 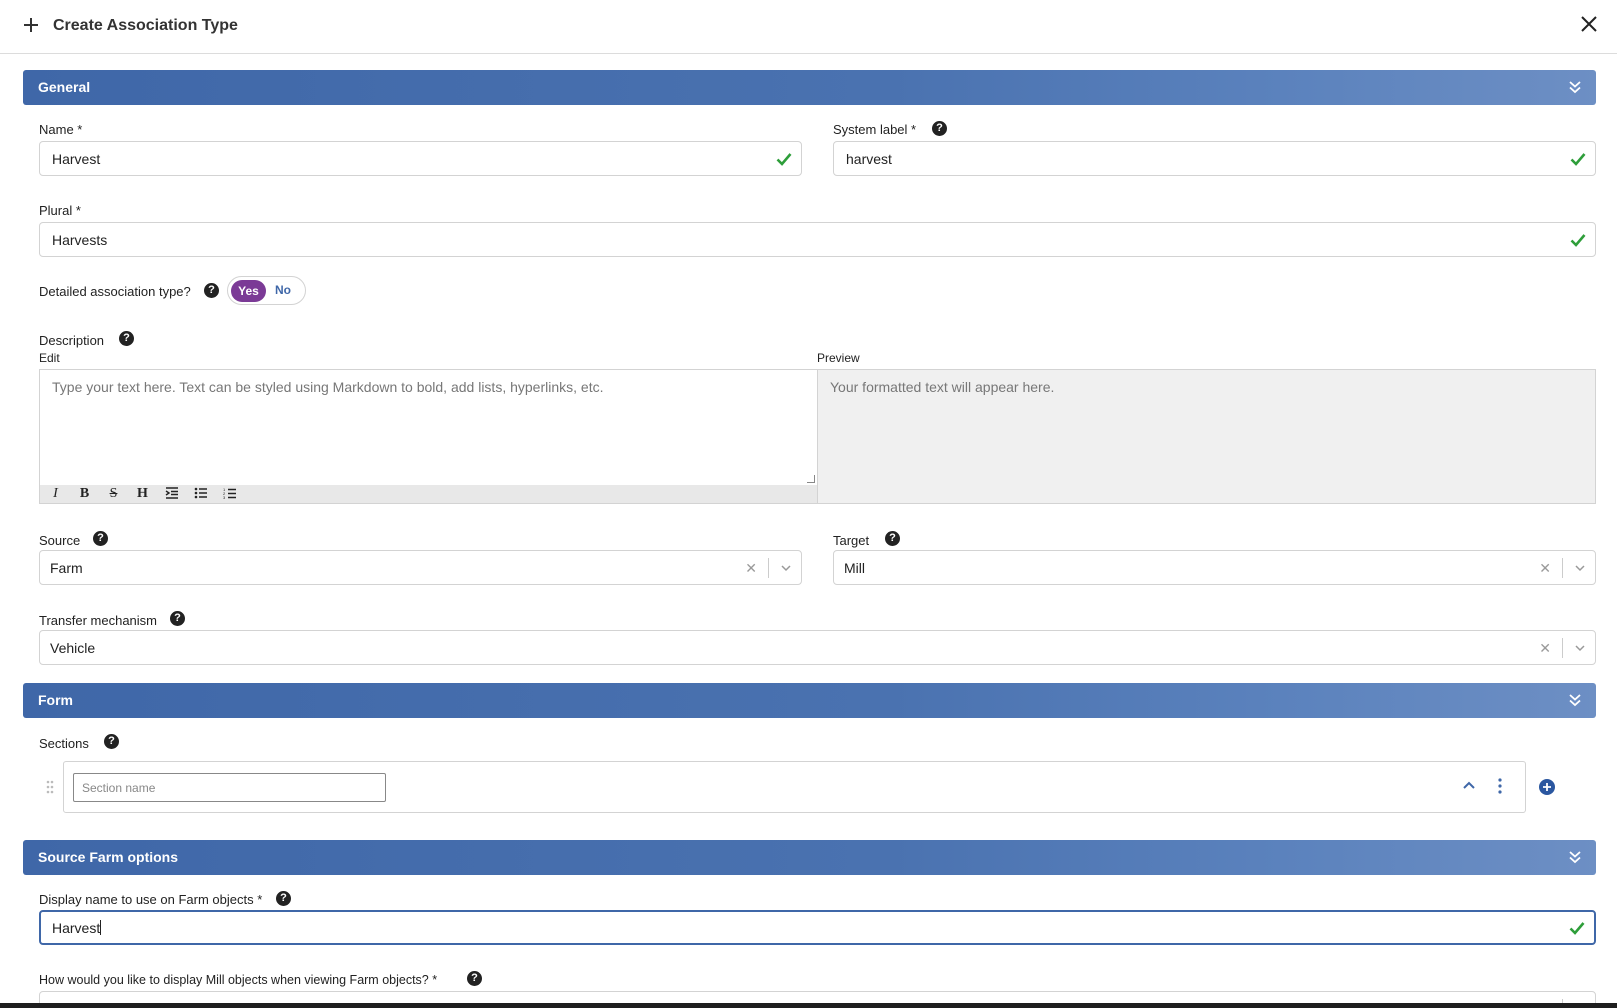 I want to click on detailed-association-help-icon: ?, so click(x=211, y=290).